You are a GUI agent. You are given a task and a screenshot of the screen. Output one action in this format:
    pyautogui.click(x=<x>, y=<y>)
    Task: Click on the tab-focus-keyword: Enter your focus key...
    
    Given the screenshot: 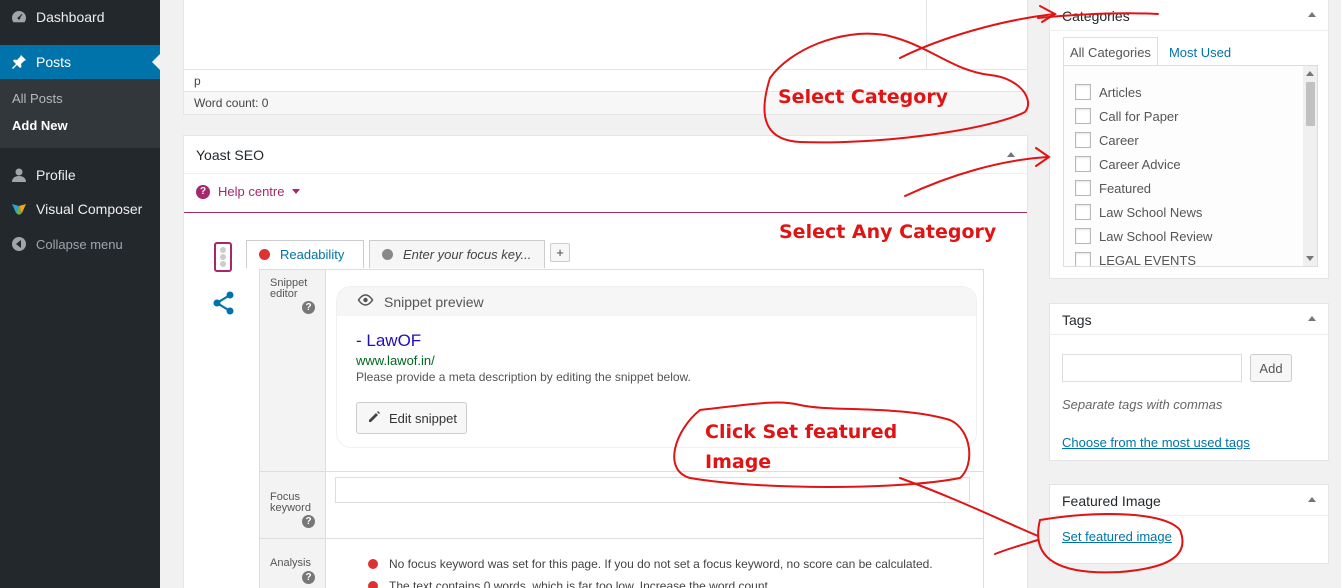 What is the action you would take?
    pyautogui.click(x=457, y=254)
    